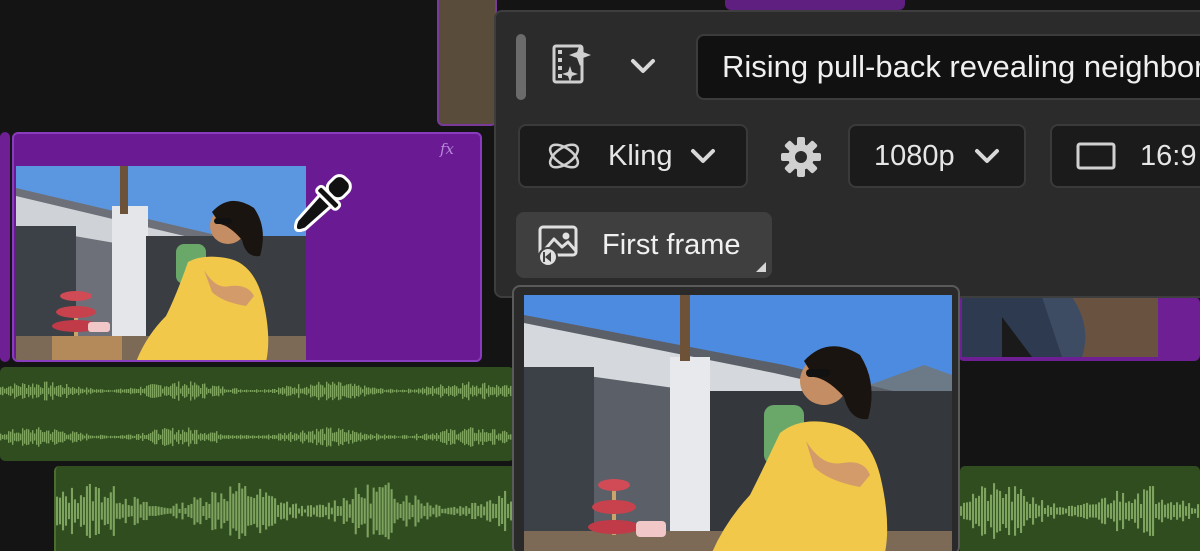 The height and width of the screenshot is (551, 1200). What do you see at coordinates (521, 67) in the screenshot?
I see `panel-drag-handle` at bounding box center [521, 67].